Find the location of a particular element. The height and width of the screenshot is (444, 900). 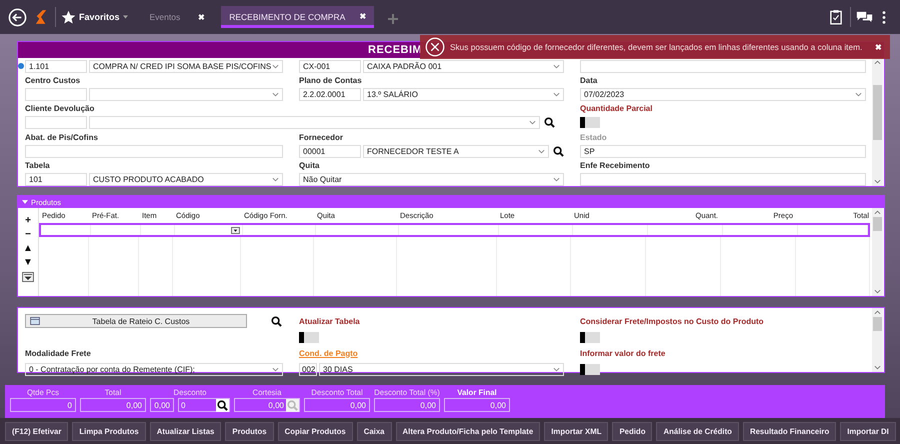

field-label: Enfe Recebimento is located at coordinates (615, 165).